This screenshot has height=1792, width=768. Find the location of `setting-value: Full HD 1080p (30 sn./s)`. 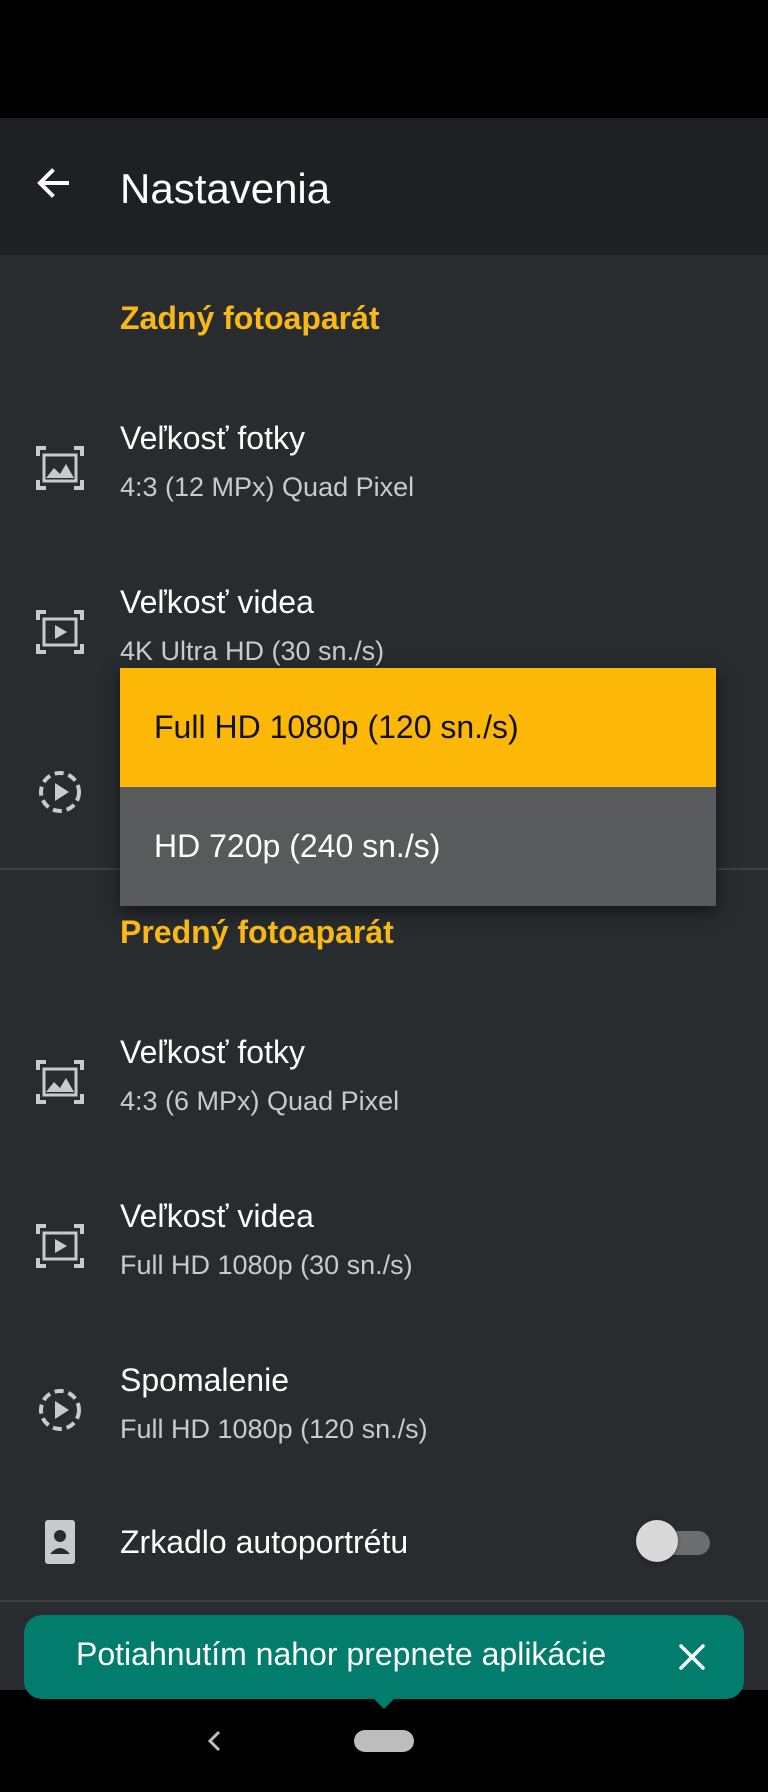

setting-value: Full HD 1080p (30 sn./s) is located at coordinates (266, 1265).